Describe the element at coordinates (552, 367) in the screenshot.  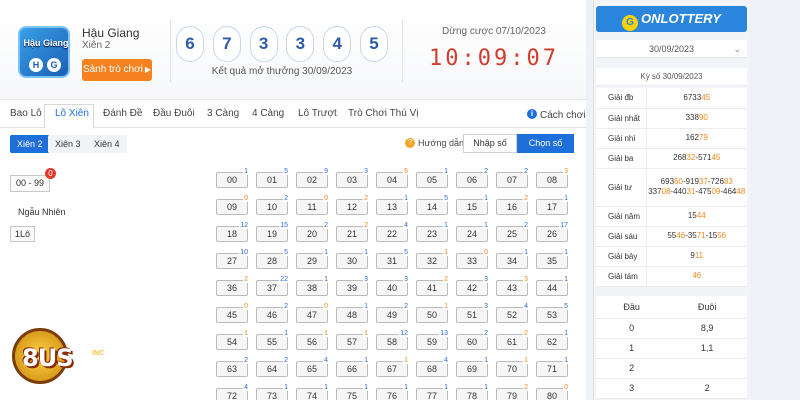
I see `number-cell: 71 1` at that location.